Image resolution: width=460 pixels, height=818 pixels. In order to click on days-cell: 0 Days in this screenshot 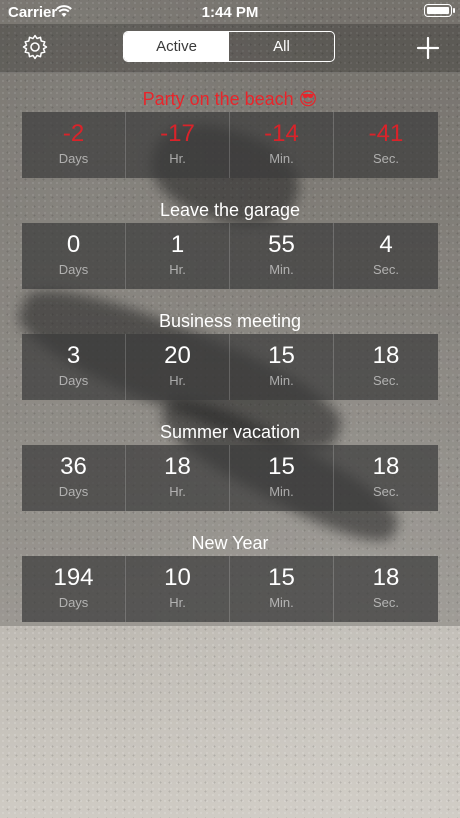, I will do `click(74, 256)`.